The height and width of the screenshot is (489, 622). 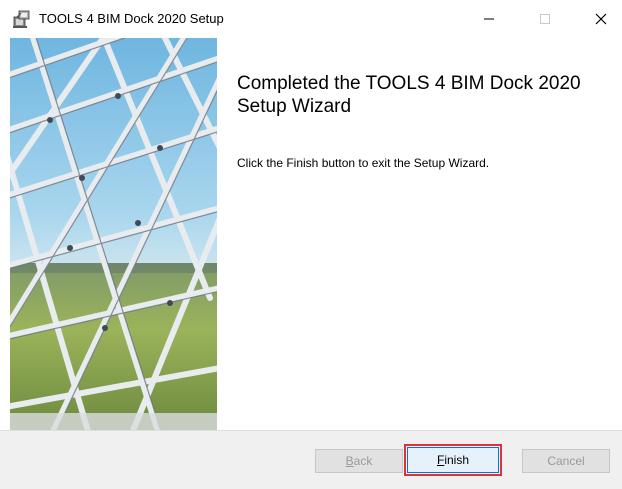 I want to click on installer-app-icon, so click(x=22, y=19).